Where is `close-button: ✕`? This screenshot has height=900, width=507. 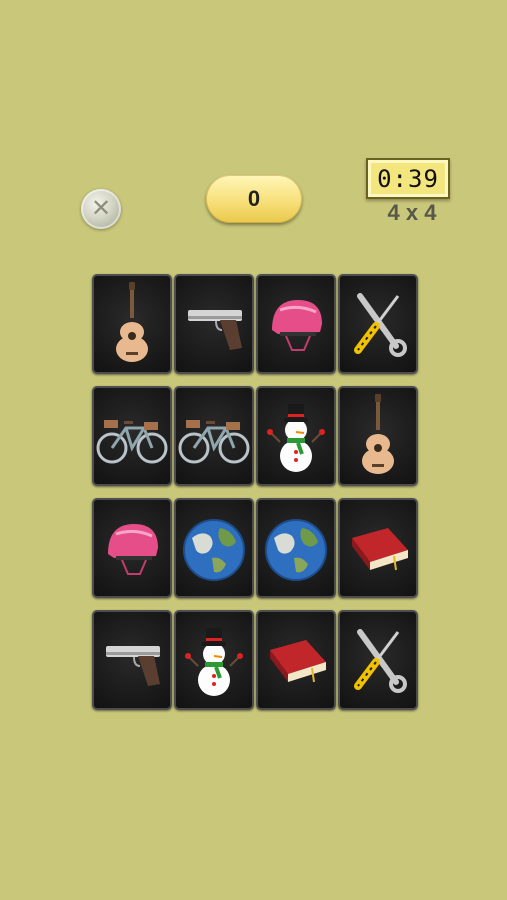 close-button: ✕ is located at coordinates (101, 209).